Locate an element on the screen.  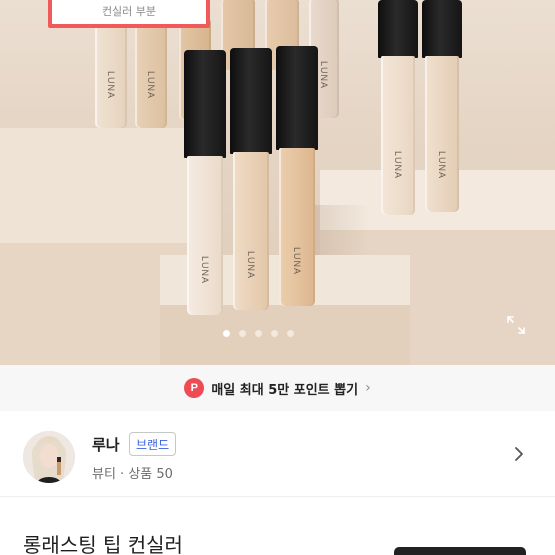
promo-banner: 컨실러 부분 is located at coordinates (129, 14).